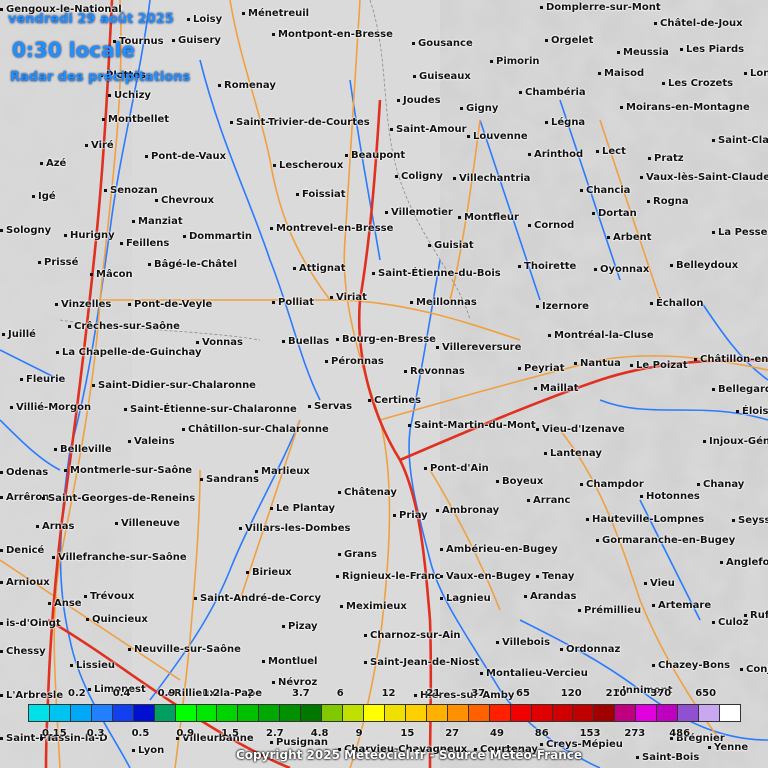  I want to click on town-label: Montbellet, so click(135, 120).